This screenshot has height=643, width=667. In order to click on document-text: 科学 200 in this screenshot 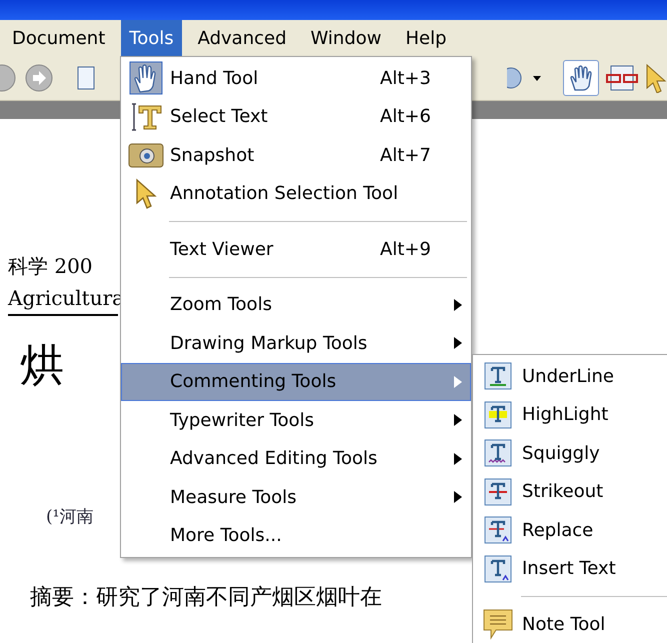, I will do `click(50, 266)`.